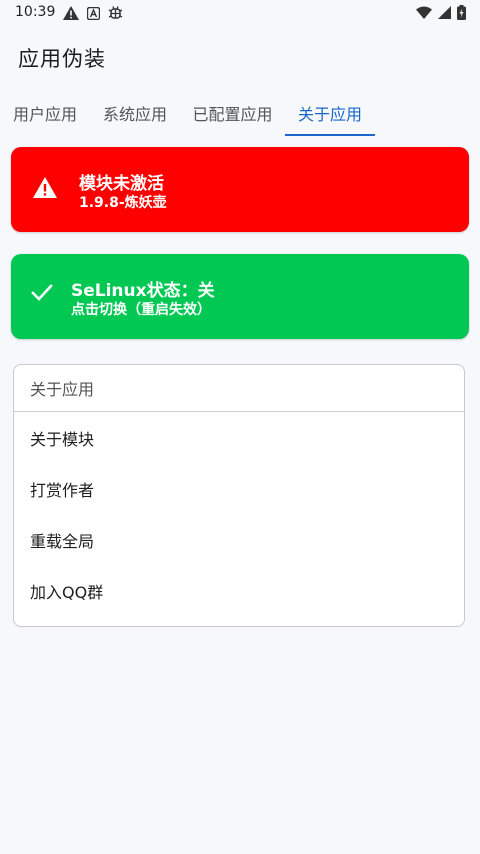 The width and height of the screenshot is (480, 854). I want to click on bug-notification-icon, so click(115, 12).